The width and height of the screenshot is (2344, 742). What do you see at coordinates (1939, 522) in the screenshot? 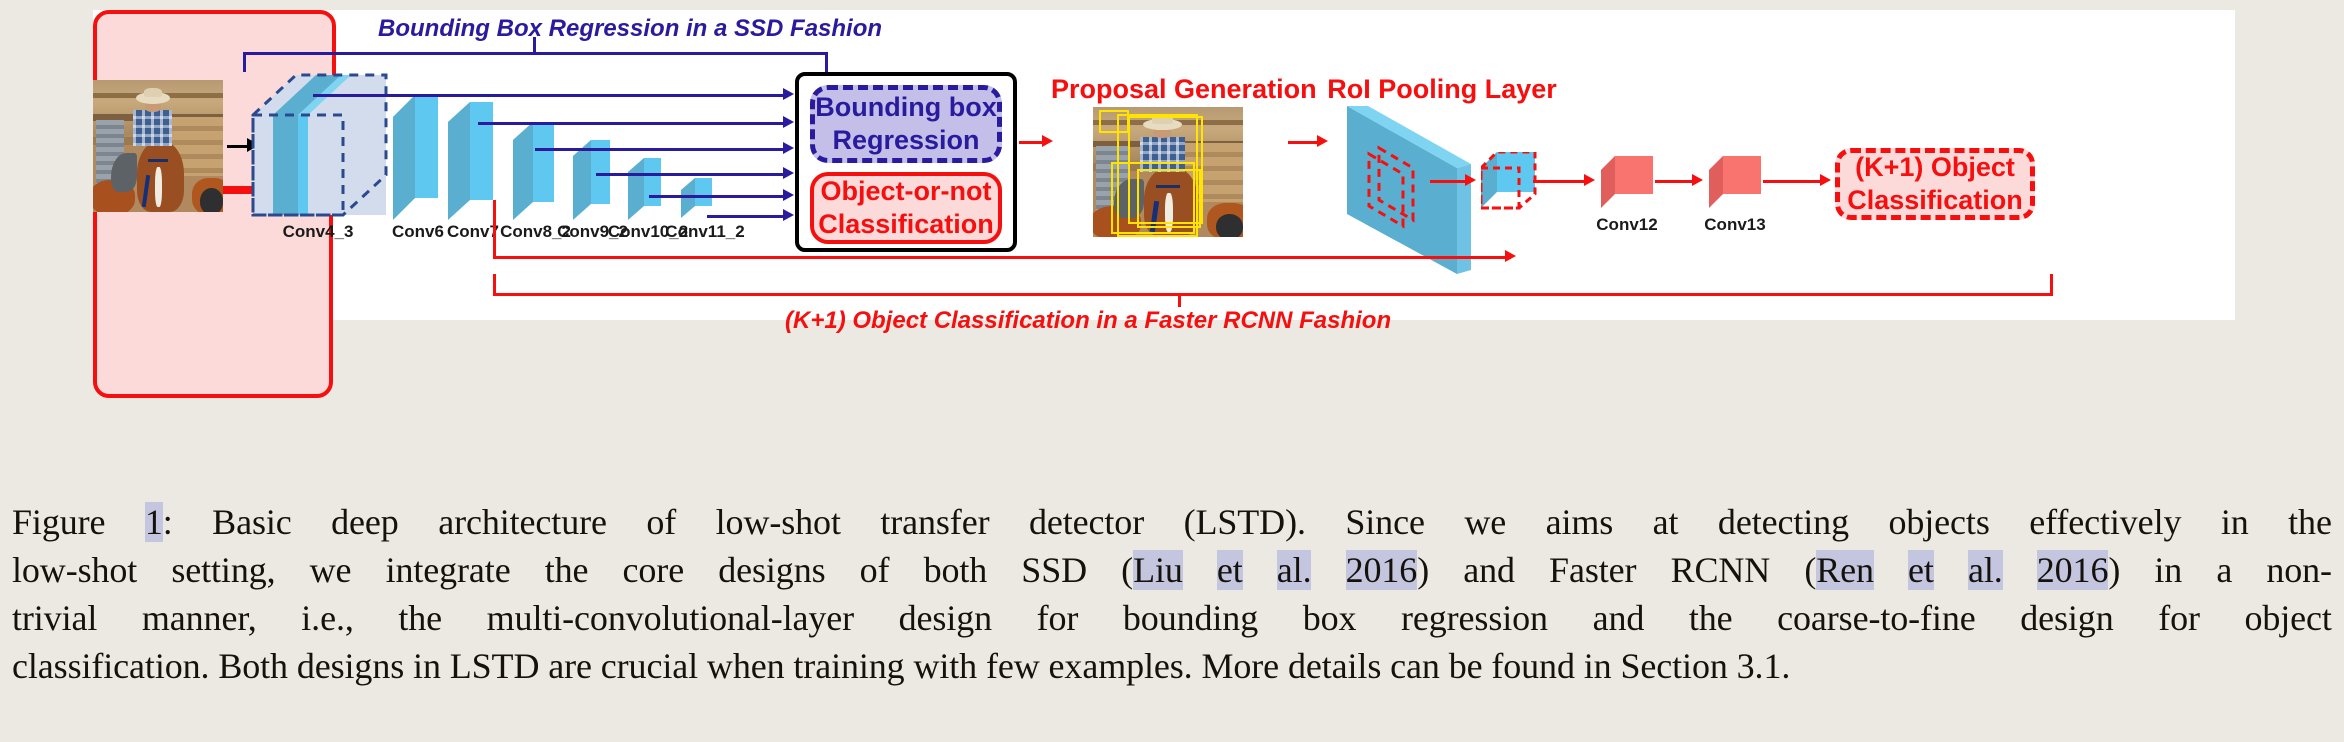
I see `caption-text: objects` at bounding box center [1939, 522].